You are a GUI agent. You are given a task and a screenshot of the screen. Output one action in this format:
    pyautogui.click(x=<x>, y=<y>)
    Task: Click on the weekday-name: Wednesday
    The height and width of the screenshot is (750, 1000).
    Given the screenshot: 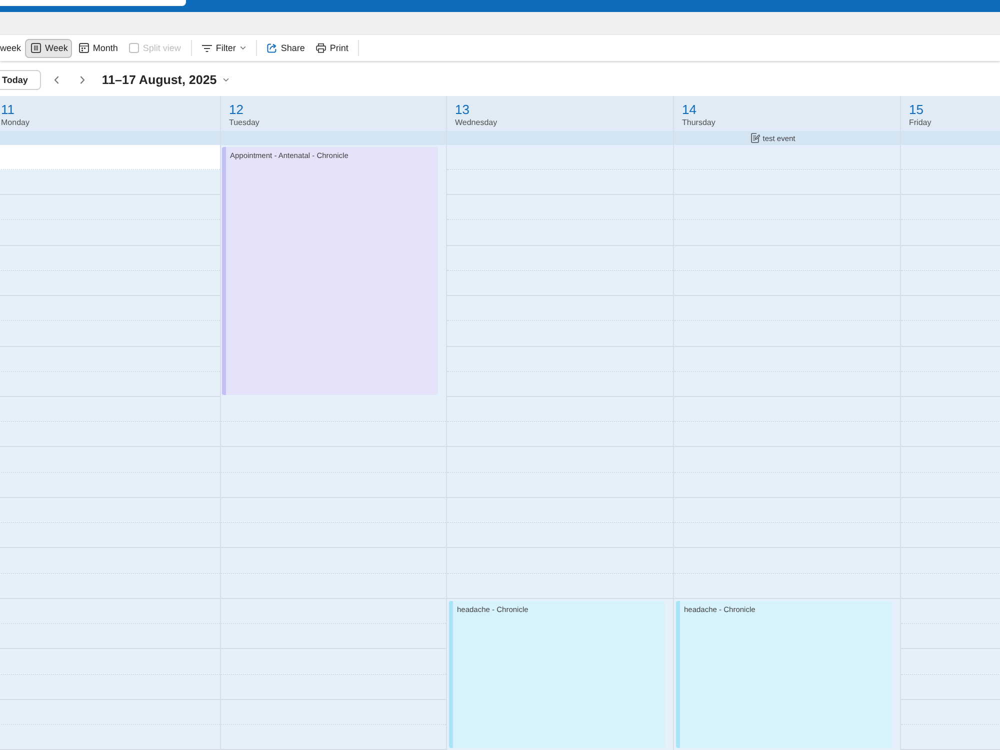 What is the action you would take?
    pyautogui.click(x=476, y=123)
    